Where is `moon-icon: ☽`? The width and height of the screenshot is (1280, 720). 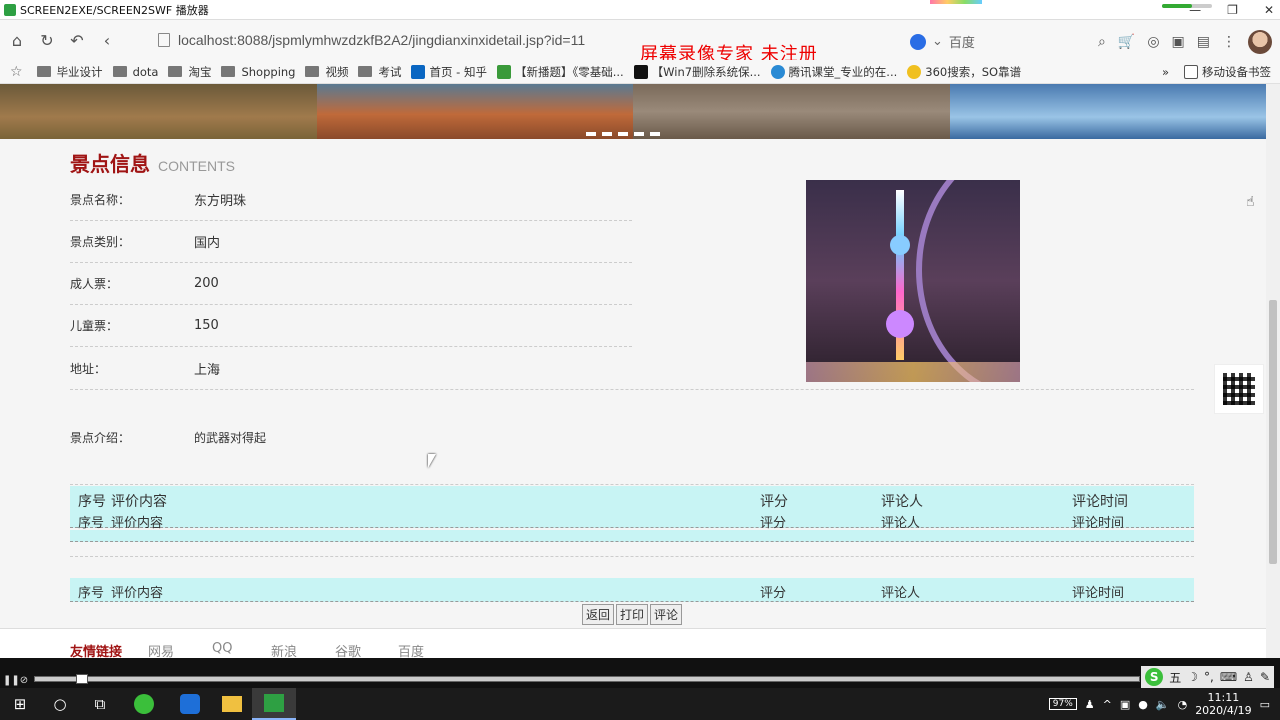 moon-icon: ☽ is located at coordinates (1192, 677).